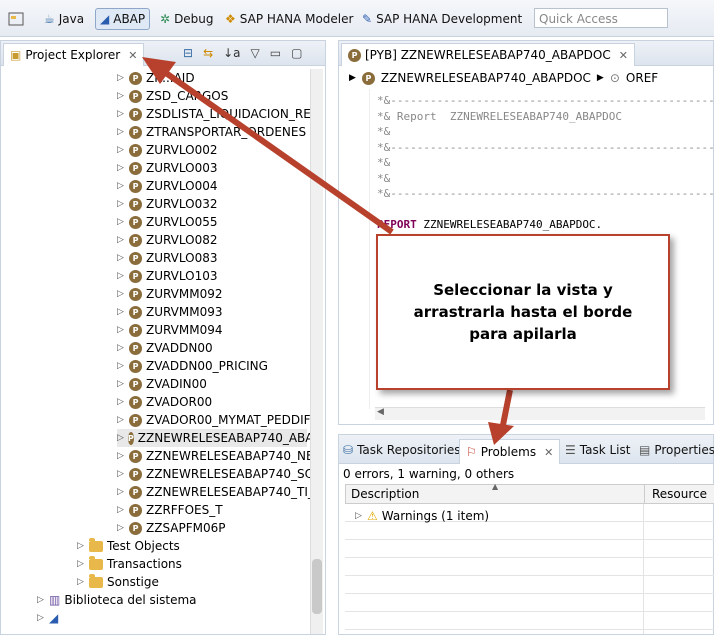 This screenshot has width=714, height=635. What do you see at coordinates (316, 351) in the screenshot?
I see `tree-scrollbar` at bounding box center [316, 351].